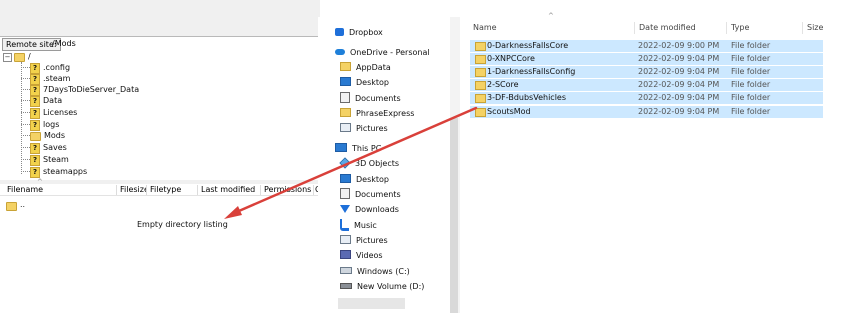 This screenshot has width=865, height=328. Describe the element at coordinates (50, 68) in the screenshot. I see `tree-item-config: ? .config` at that location.